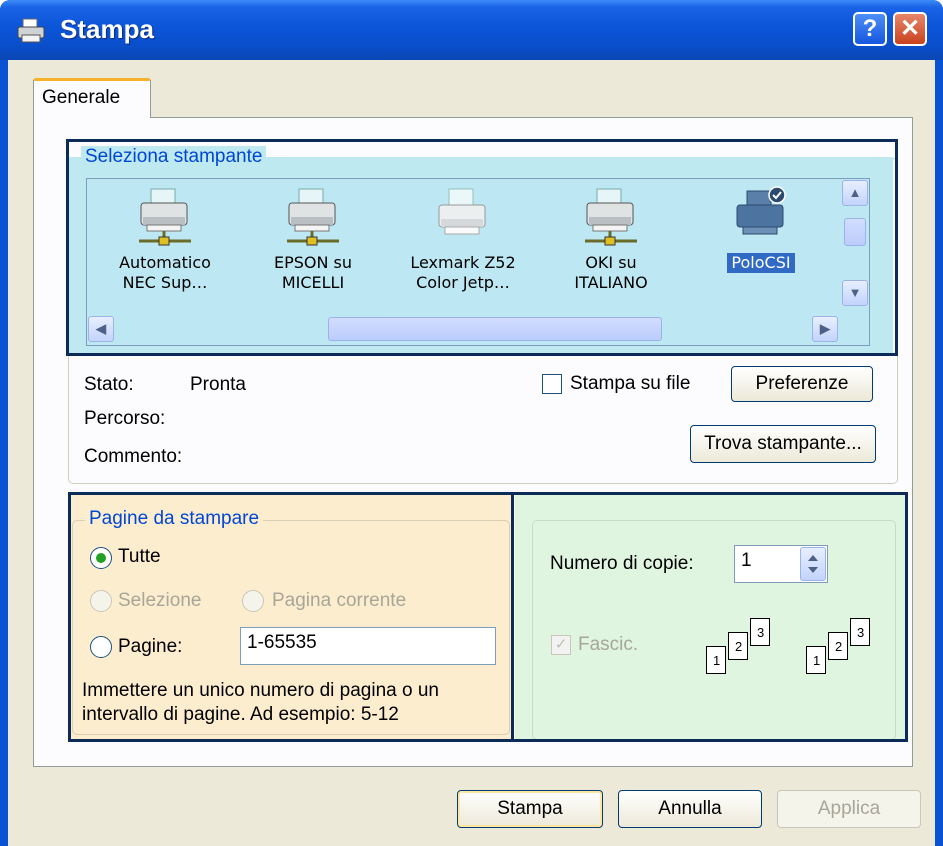  Describe the element at coordinates (870, 29) in the screenshot. I see `help-button: ?` at that location.